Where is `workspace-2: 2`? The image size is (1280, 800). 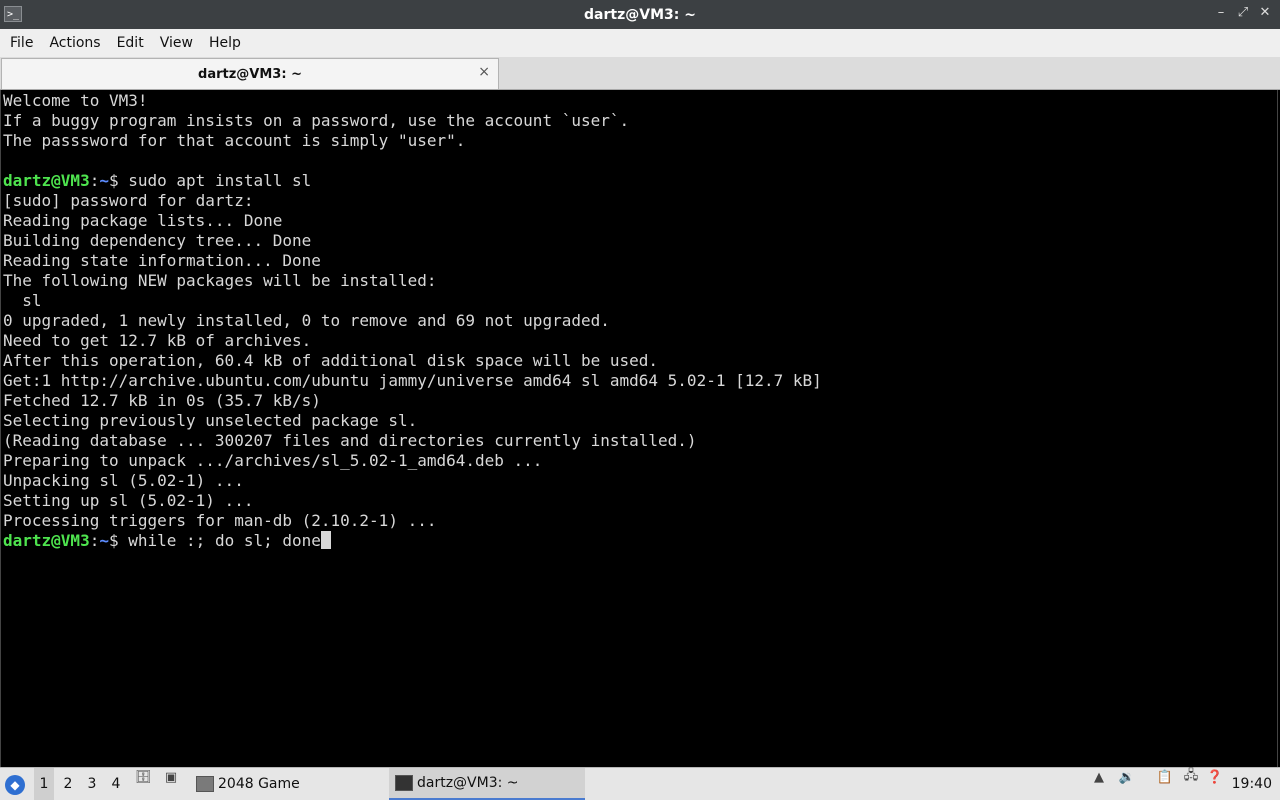 workspace-2: 2 is located at coordinates (68, 784).